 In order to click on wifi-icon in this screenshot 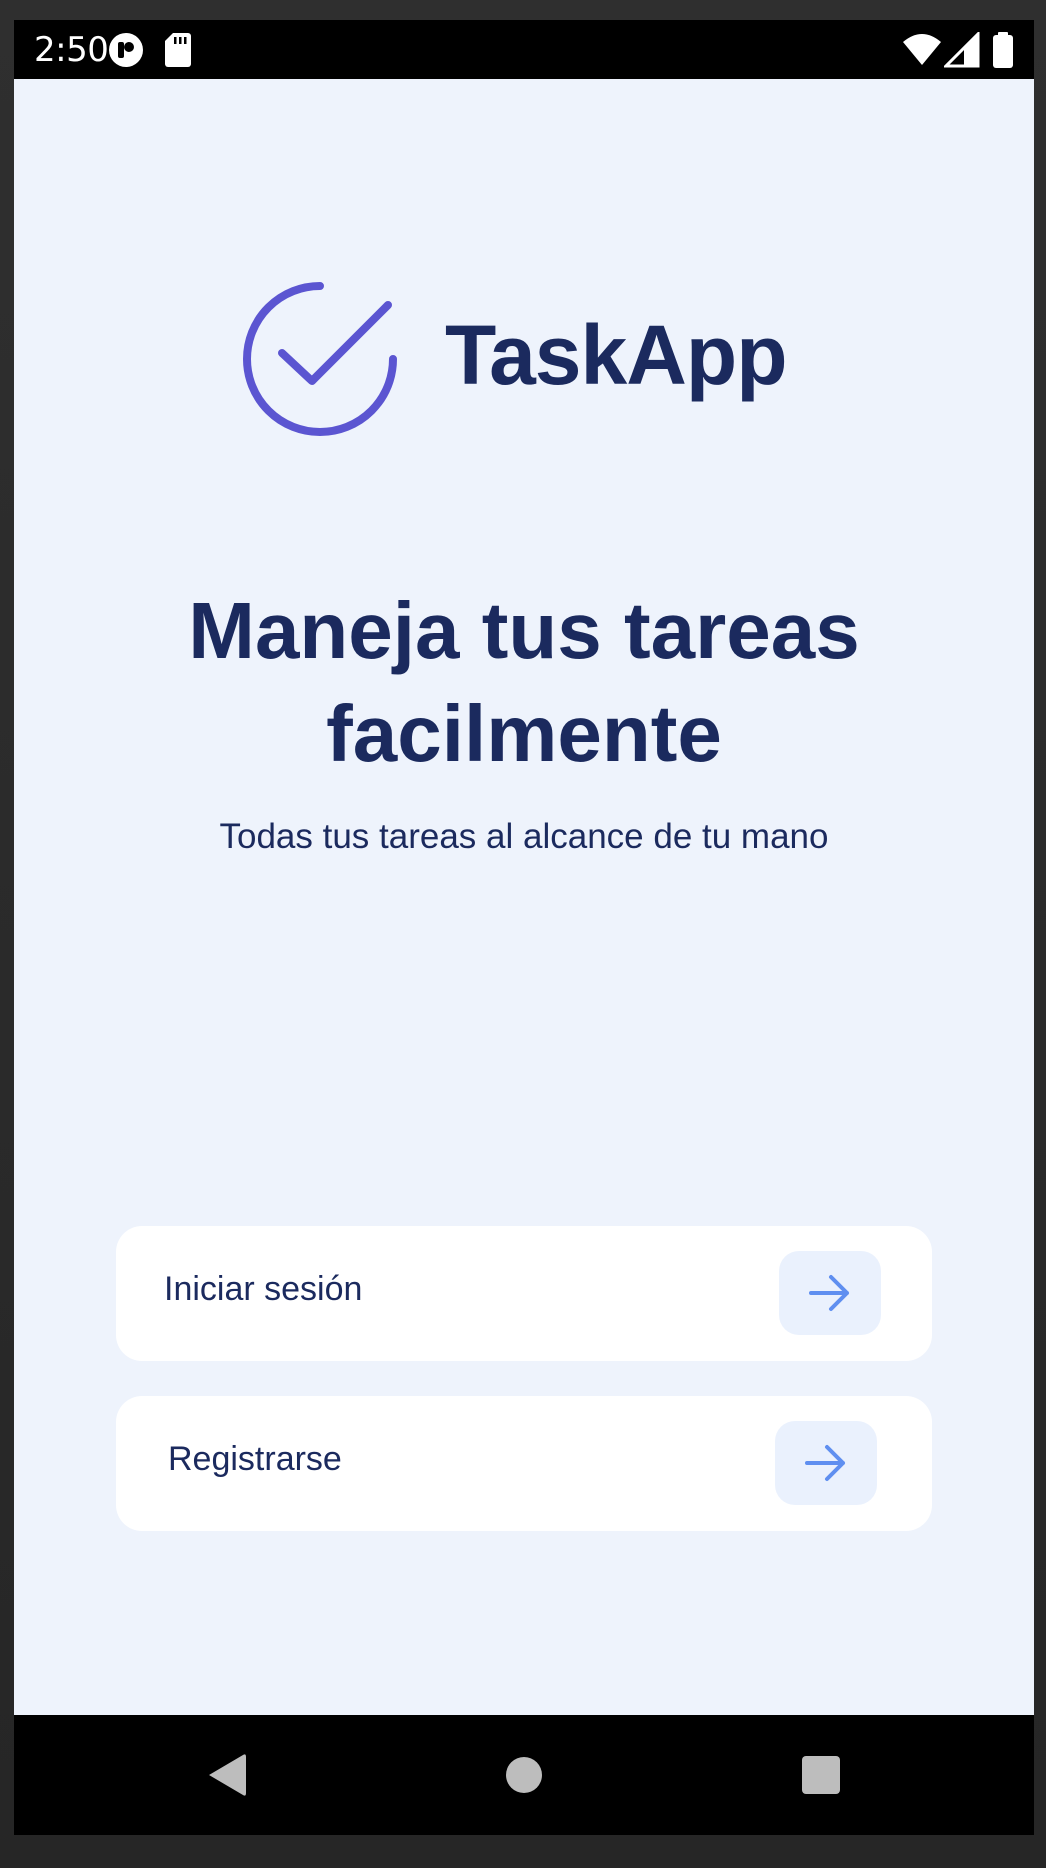, I will do `click(922, 49)`.